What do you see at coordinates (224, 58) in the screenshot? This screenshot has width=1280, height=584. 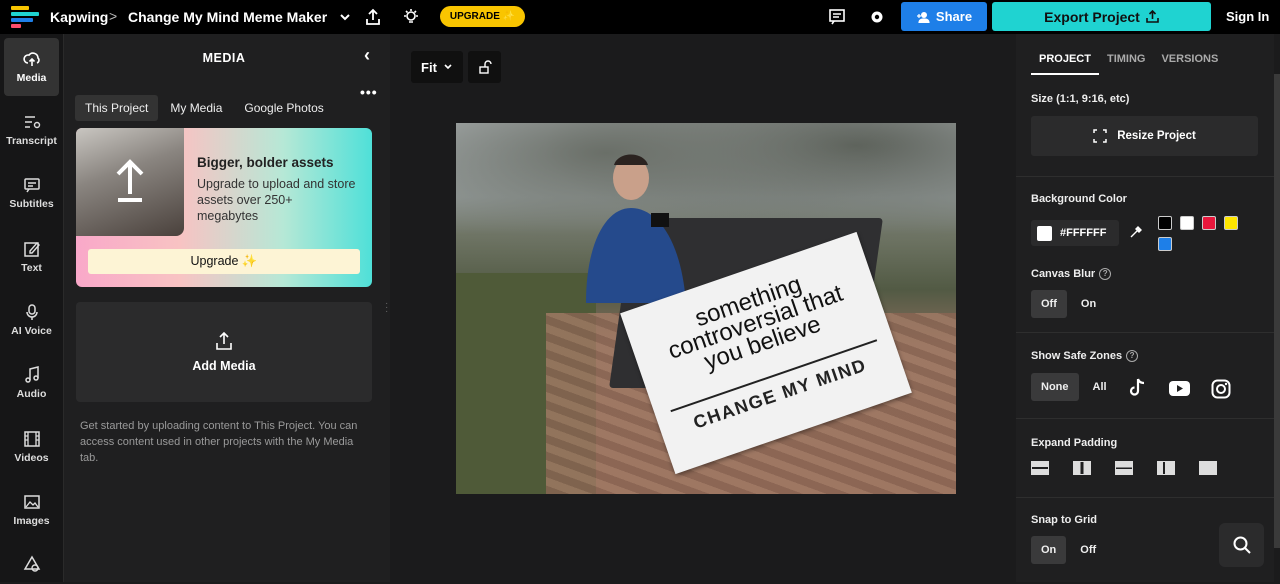 I see `panel-title: MEDIA` at bounding box center [224, 58].